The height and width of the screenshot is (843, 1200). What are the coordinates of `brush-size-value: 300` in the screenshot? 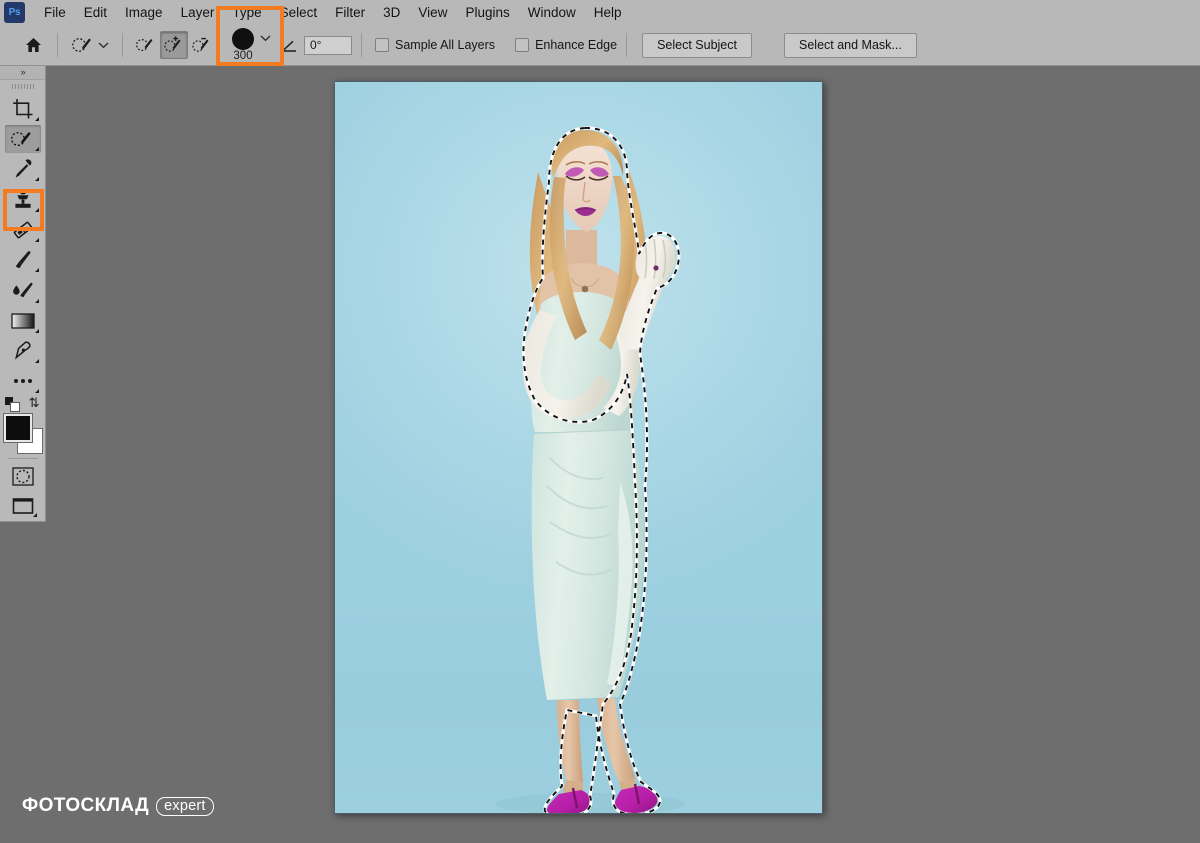 It's located at (243, 56).